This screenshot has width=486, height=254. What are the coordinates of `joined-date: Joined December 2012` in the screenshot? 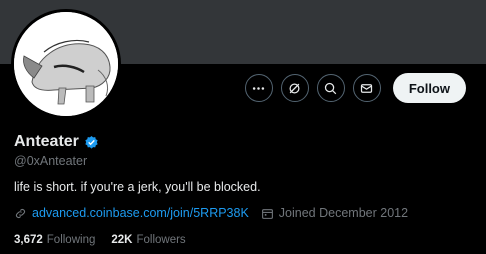 It's located at (343, 213).